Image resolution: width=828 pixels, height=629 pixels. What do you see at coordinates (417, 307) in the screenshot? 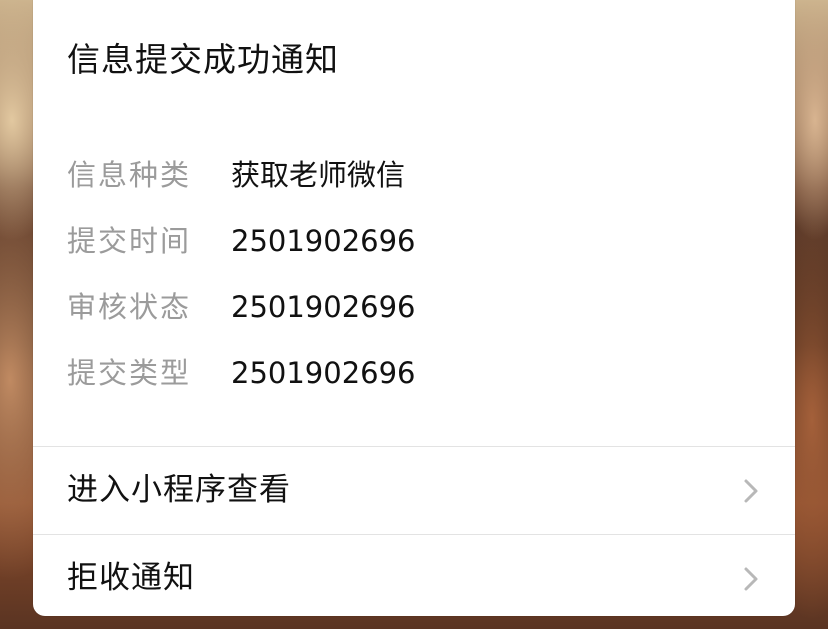
I see `field-row-review-status: 审核状态 2501902696` at bounding box center [417, 307].